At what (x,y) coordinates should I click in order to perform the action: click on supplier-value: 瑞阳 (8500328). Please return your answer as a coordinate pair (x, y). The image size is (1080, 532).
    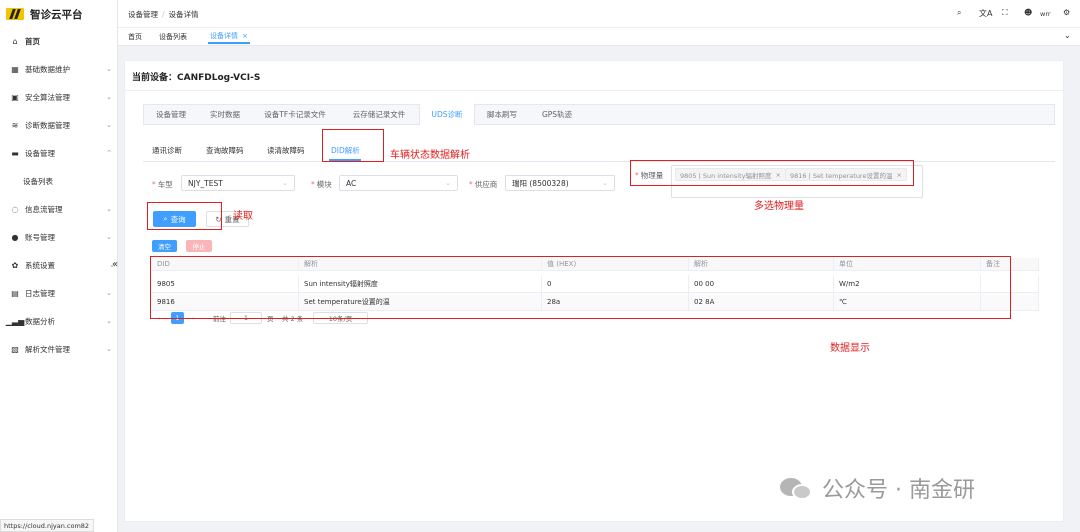
    Looking at the image, I should click on (540, 183).